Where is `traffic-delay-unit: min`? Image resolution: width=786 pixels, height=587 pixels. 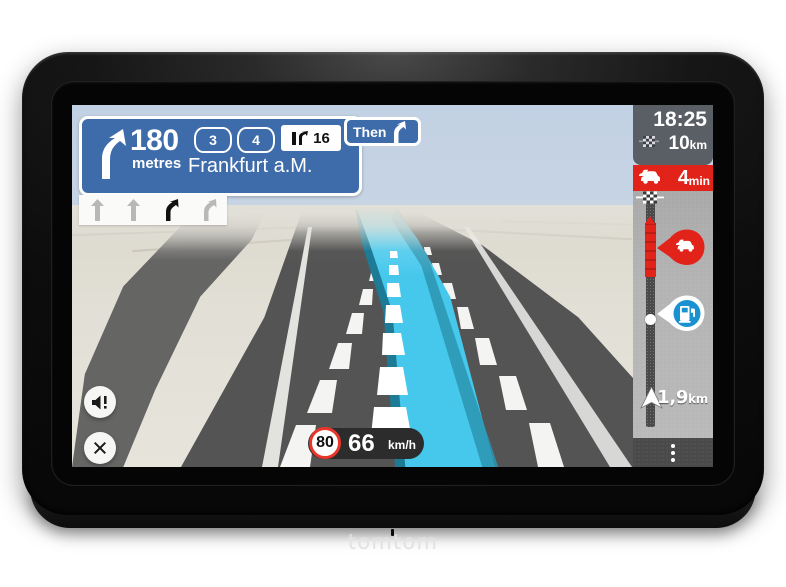
traffic-delay-unit: min is located at coordinates (699, 181).